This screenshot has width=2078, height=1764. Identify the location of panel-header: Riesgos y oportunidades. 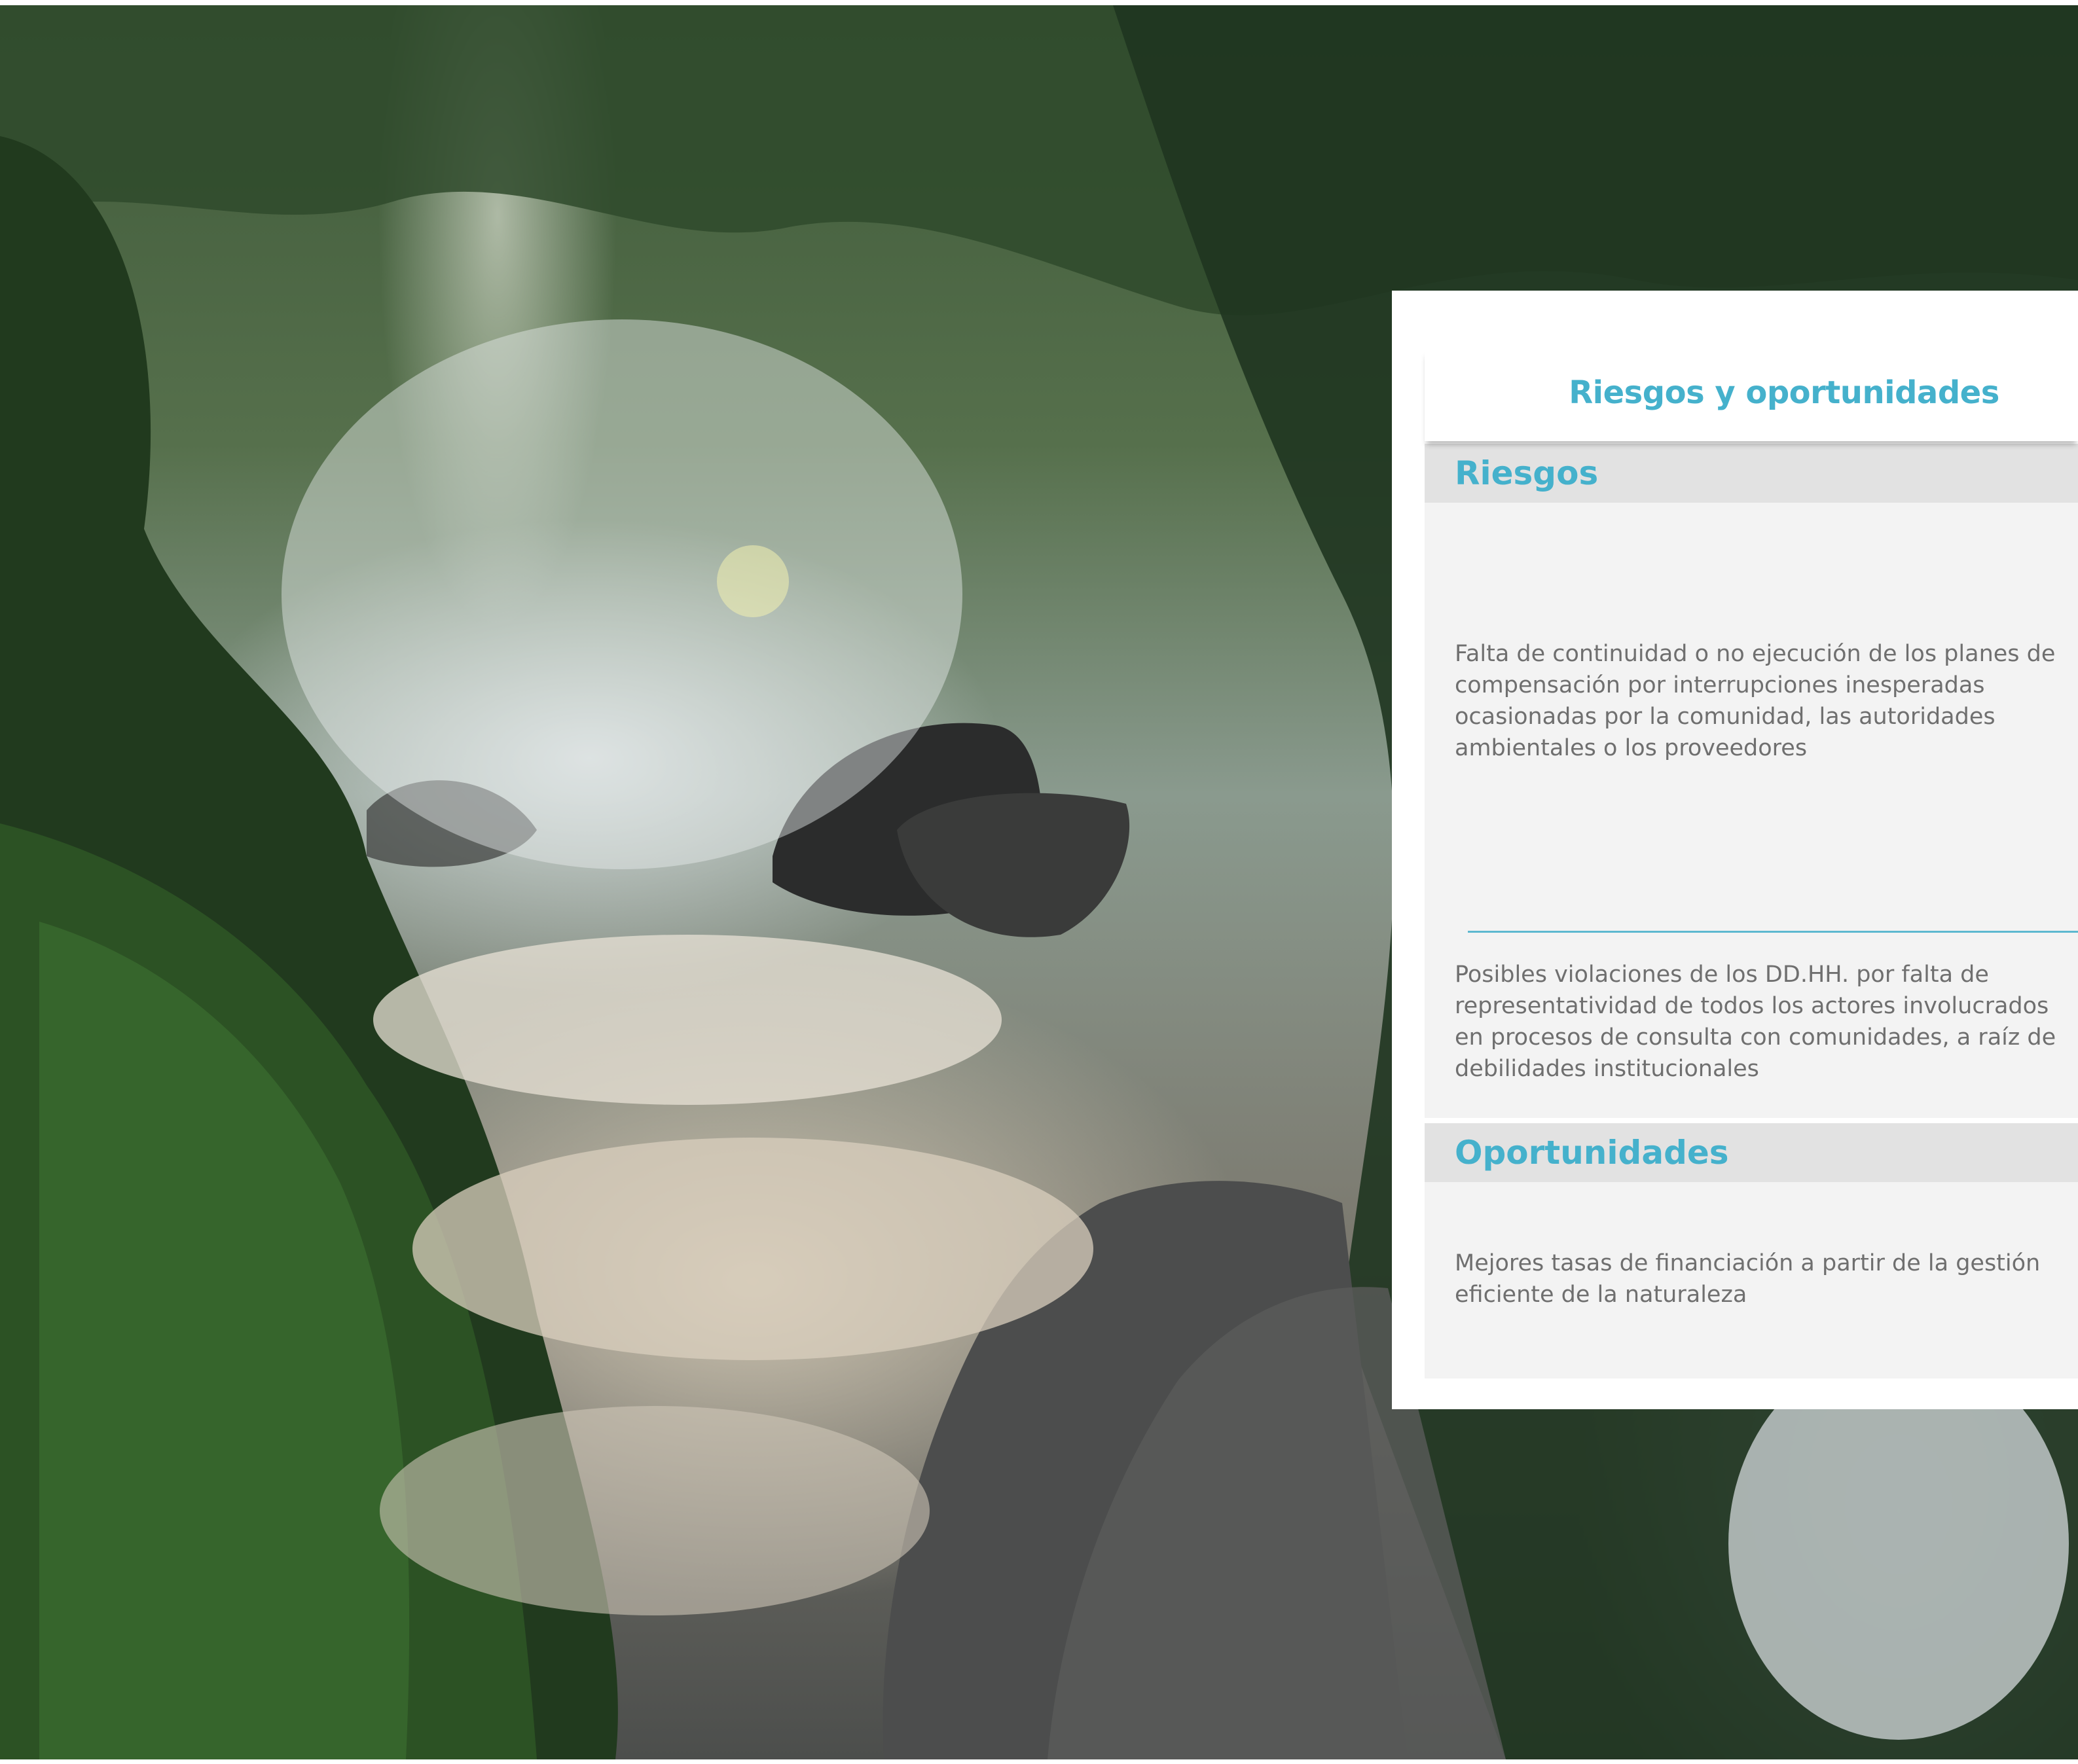
(1751, 395).